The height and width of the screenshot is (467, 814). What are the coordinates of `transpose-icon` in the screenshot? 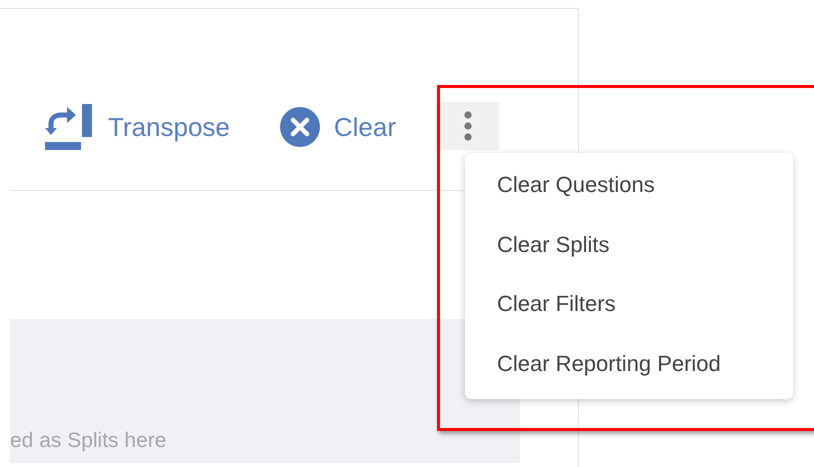 It's located at (69, 127).